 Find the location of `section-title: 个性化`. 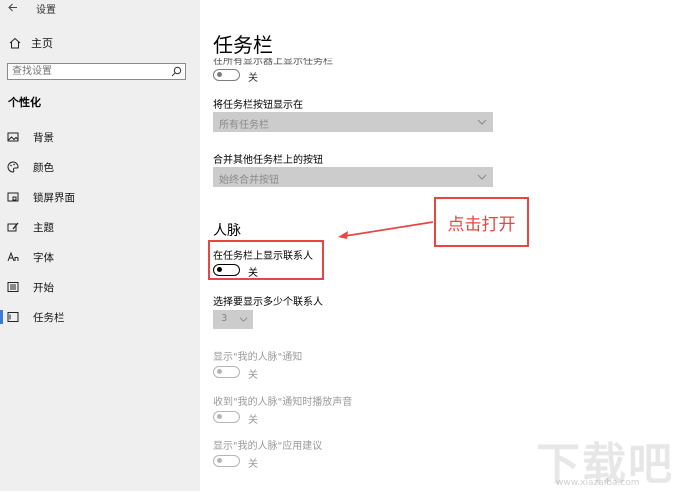

section-title: 个性化 is located at coordinates (24, 102).